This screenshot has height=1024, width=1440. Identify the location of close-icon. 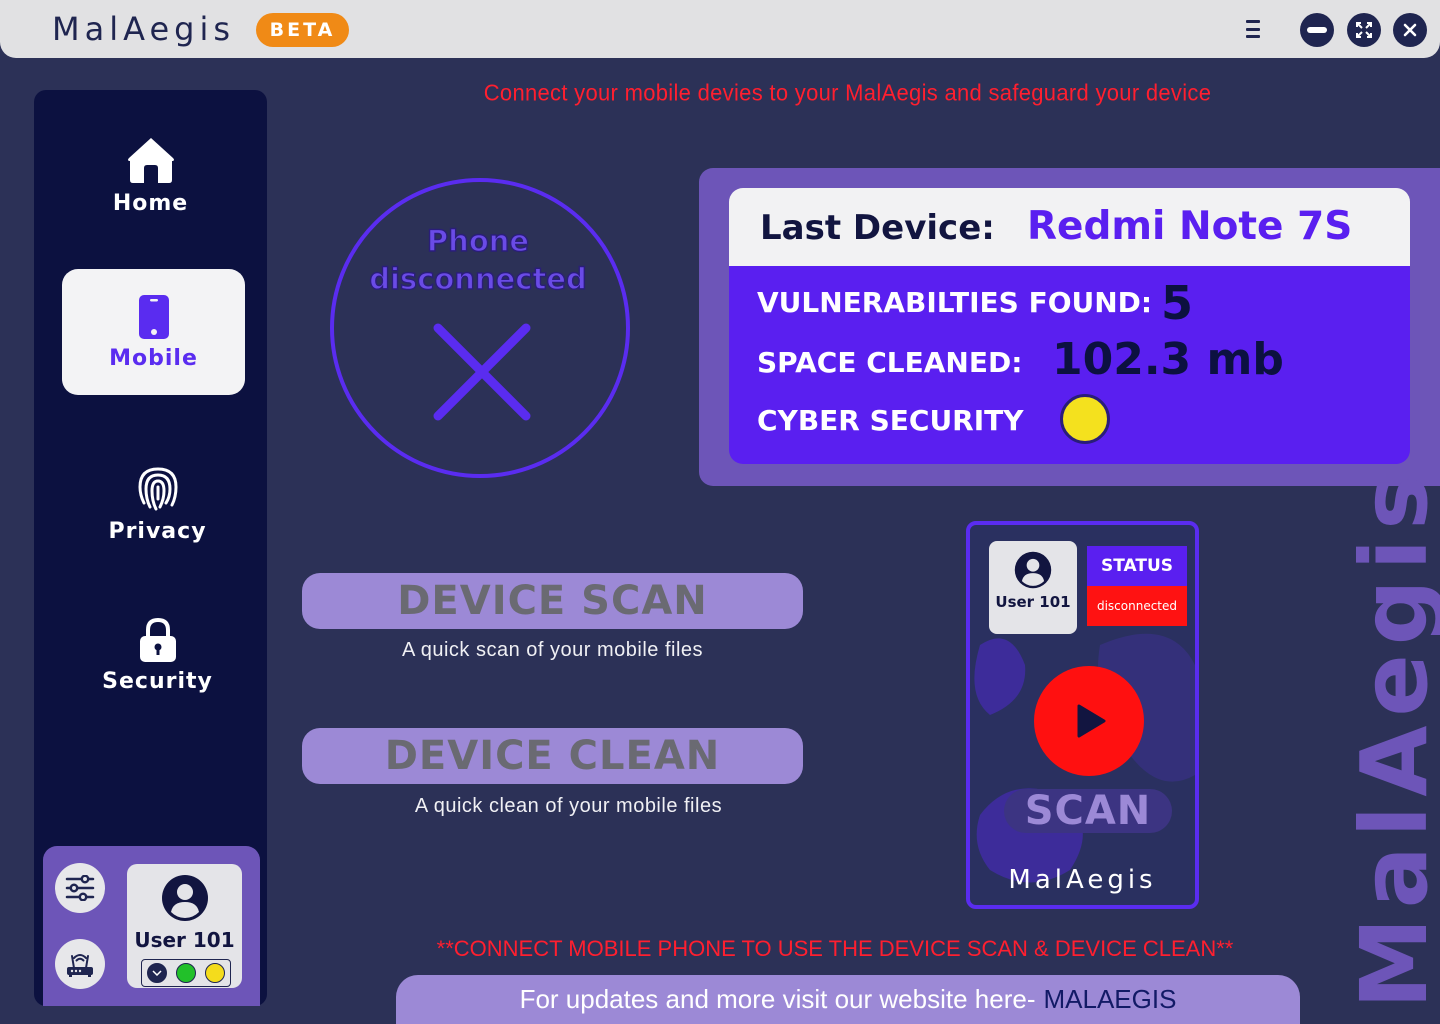
(1410, 30).